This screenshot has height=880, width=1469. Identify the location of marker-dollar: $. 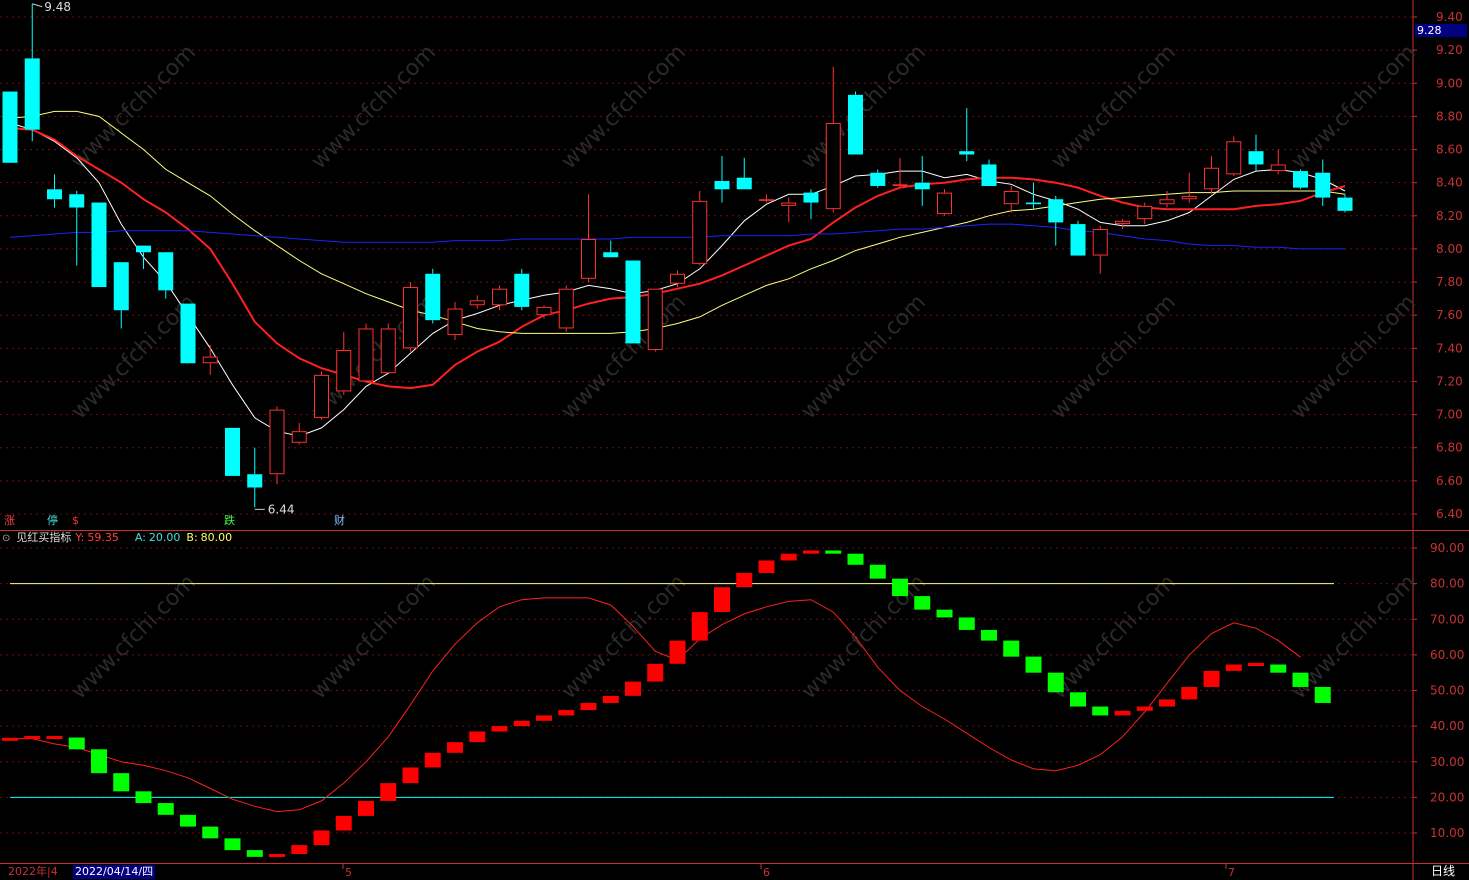
(75, 520).